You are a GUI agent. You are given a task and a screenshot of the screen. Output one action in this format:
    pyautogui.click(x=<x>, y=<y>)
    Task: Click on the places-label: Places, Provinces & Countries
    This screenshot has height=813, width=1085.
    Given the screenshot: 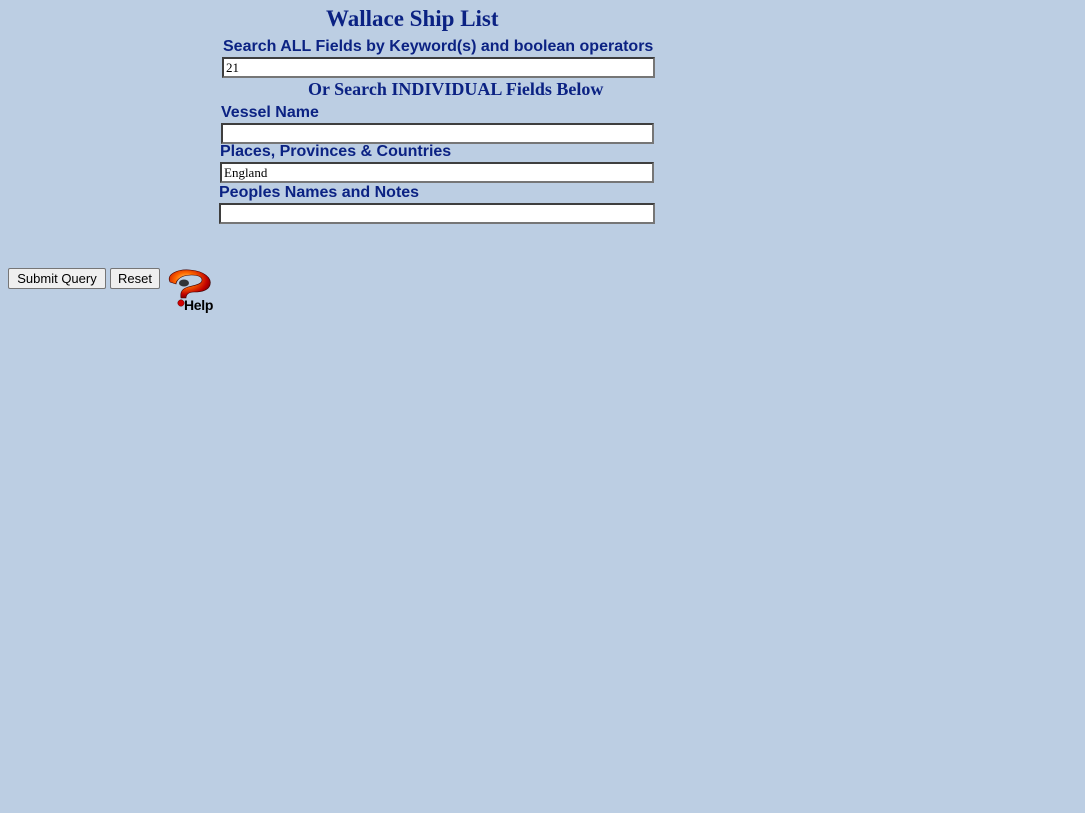 What is the action you would take?
    pyautogui.click(x=336, y=151)
    